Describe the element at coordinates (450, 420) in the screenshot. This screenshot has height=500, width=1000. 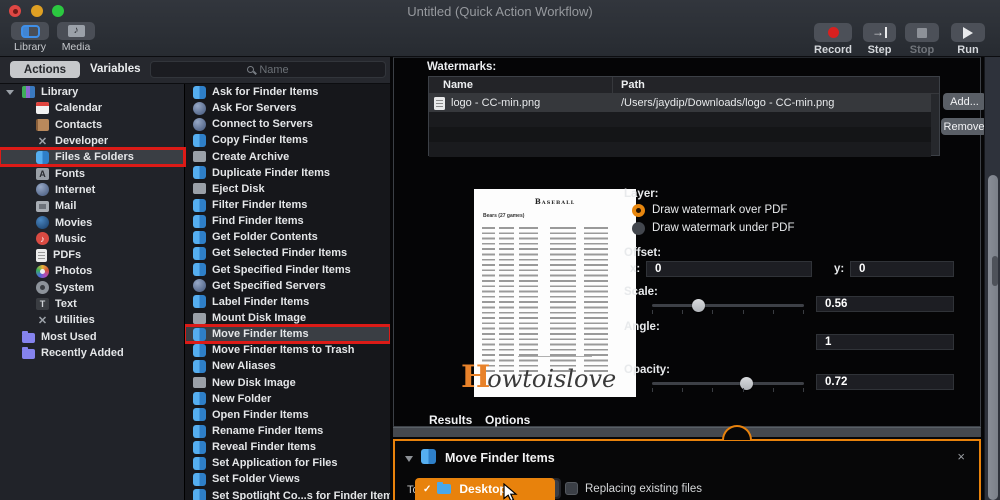
I see `tab-results: Results` at that location.